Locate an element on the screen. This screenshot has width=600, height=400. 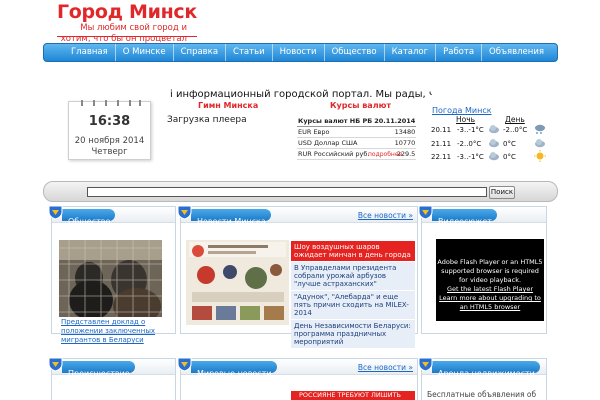
nav-item-catalog: Каталог is located at coordinates (409, 52).